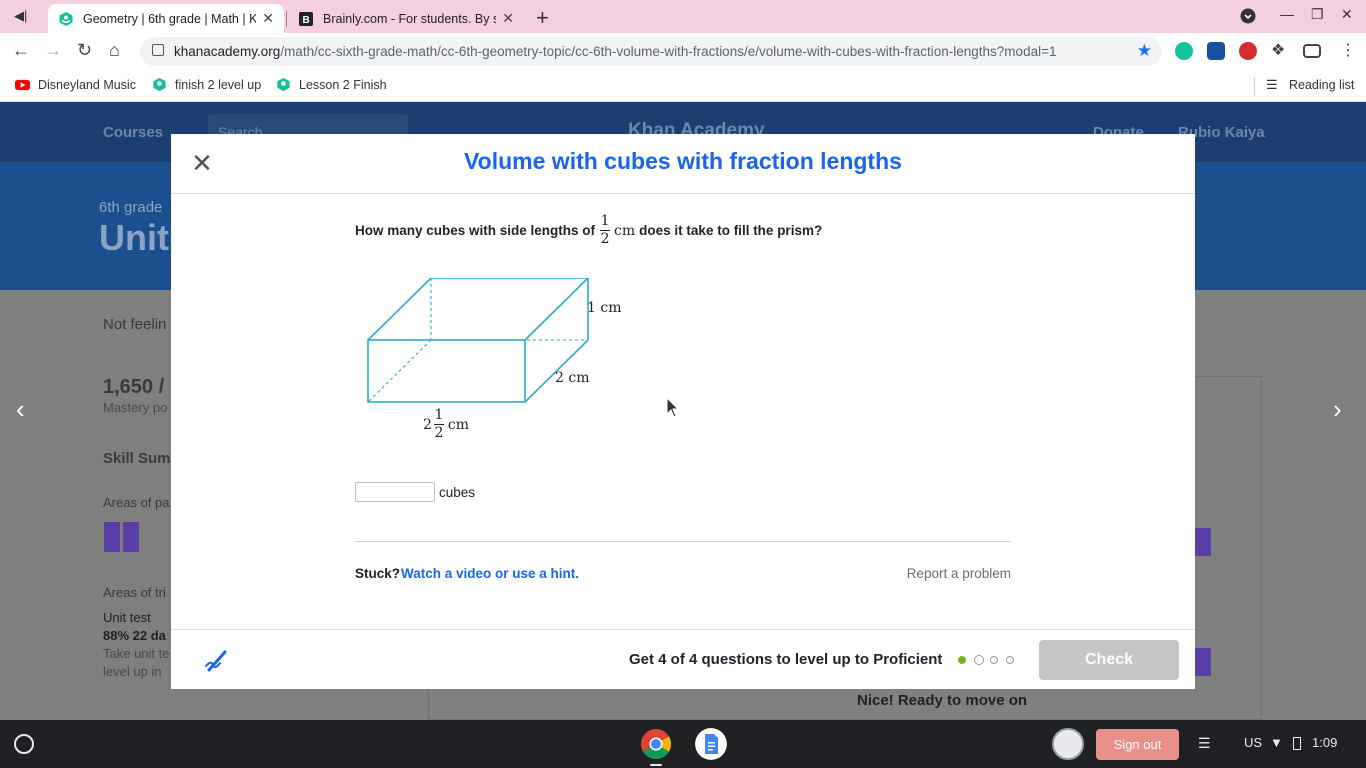 This screenshot has width=1366, height=768. Describe the element at coordinates (1068, 744) in the screenshot. I see `user-avatar` at that location.